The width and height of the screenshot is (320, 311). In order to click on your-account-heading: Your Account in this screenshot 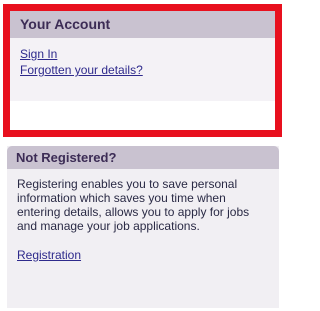, I will do `click(142, 24)`.